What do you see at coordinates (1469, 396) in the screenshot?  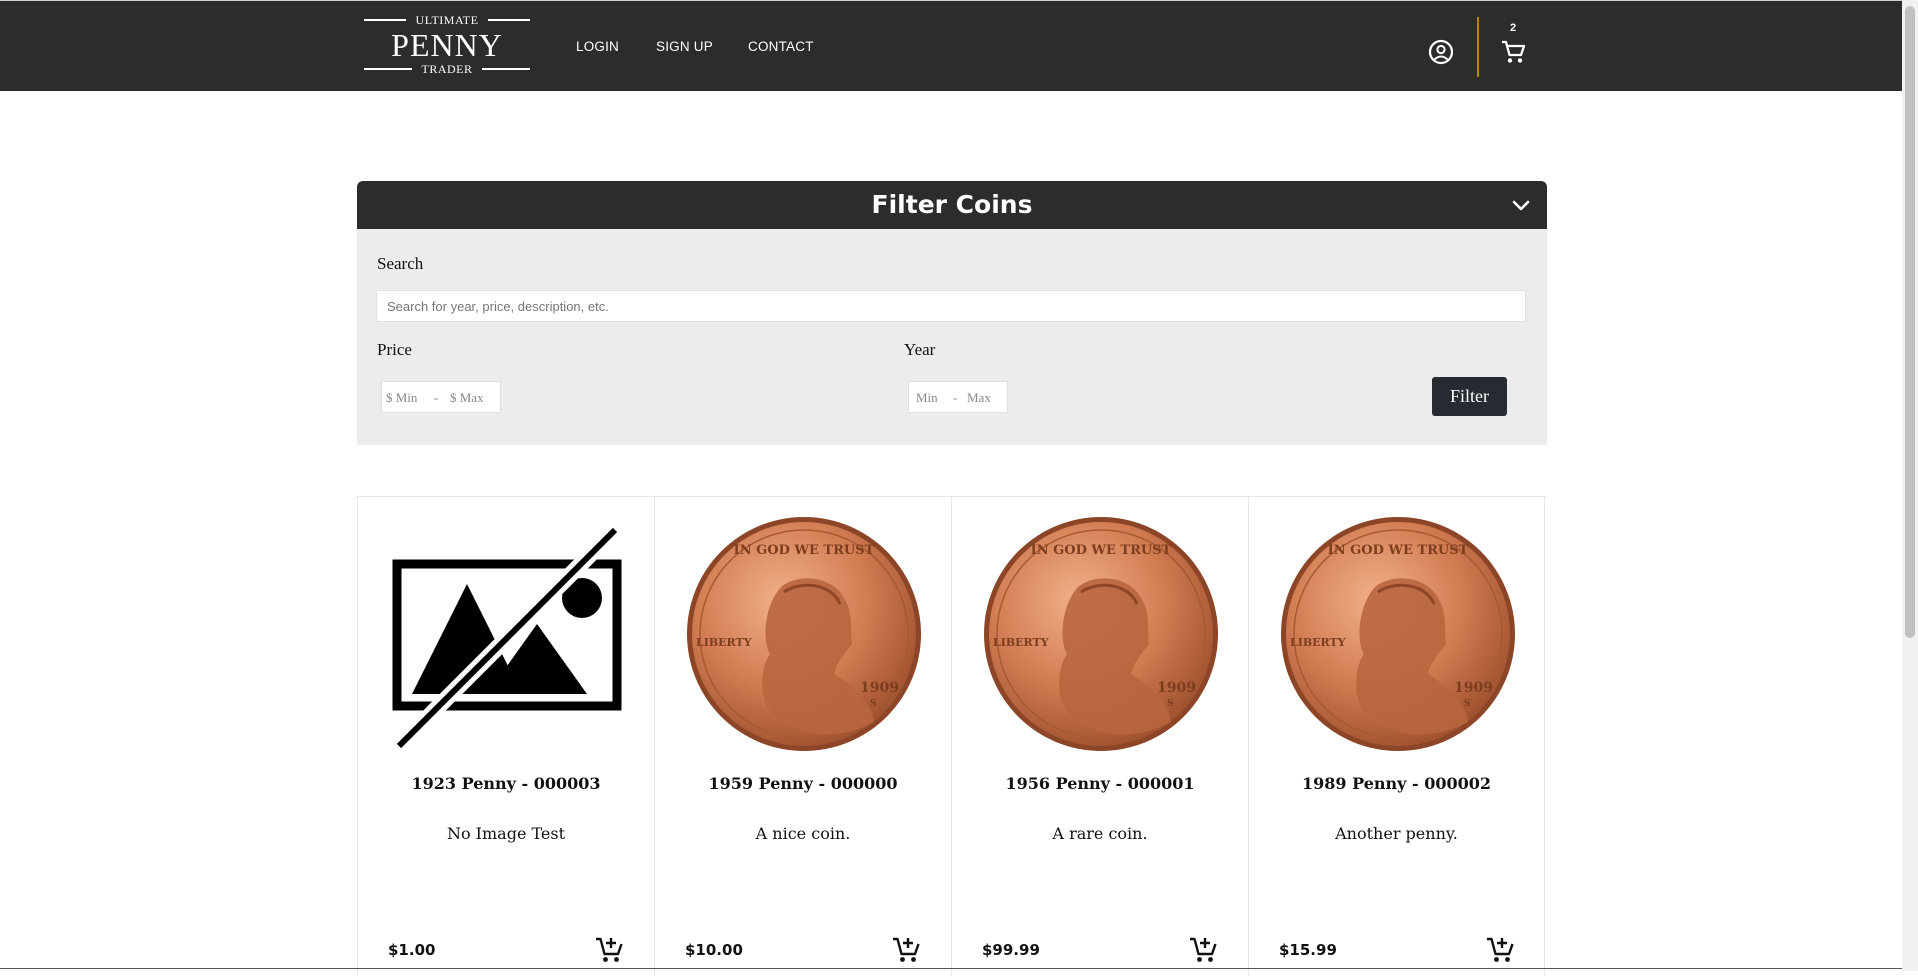 I see `filter-button: Filter` at bounding box center [1469, 396].